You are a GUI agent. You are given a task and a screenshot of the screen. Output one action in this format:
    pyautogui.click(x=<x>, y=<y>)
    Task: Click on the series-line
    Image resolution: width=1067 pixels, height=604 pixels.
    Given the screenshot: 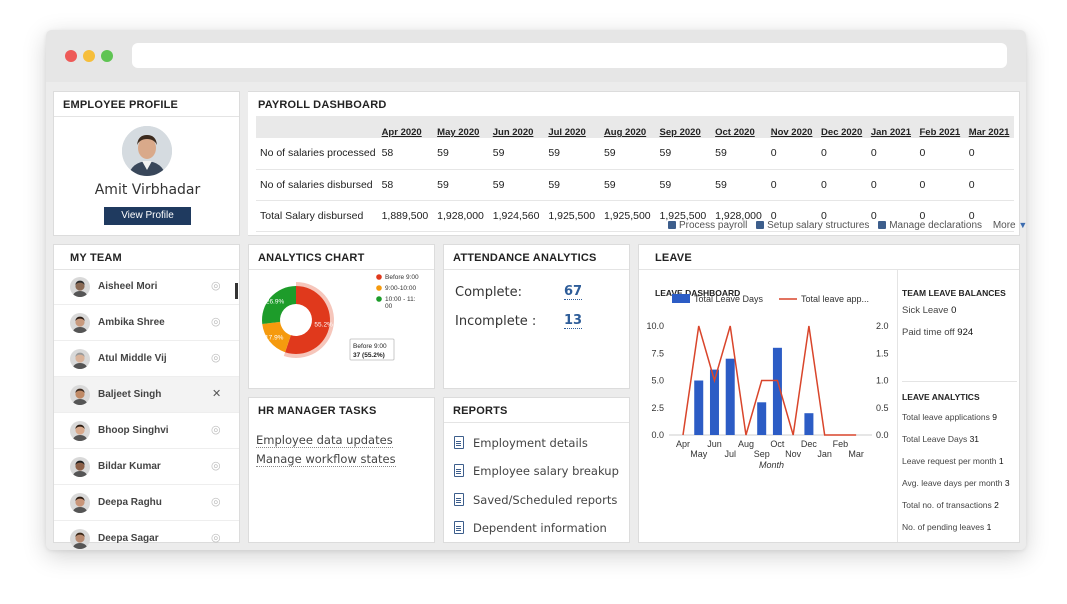 What is the action you would take?
    pyautogui.click(x=769, y=380)
    